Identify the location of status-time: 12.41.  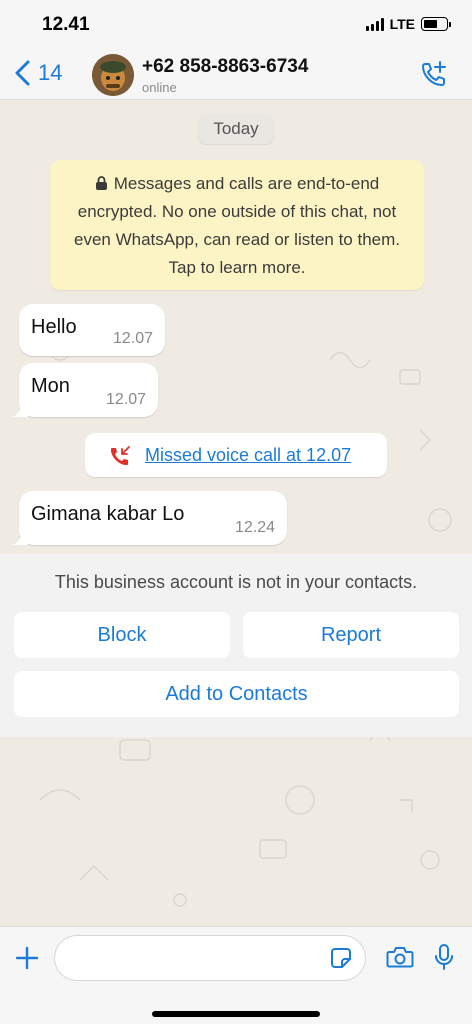
(66, 24).